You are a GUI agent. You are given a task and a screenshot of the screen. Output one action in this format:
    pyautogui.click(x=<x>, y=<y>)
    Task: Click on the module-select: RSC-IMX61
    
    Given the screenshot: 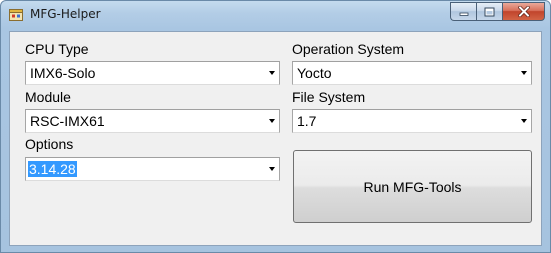 What is the action you would take?
    pyautogui.click(x=152, y=121)
    